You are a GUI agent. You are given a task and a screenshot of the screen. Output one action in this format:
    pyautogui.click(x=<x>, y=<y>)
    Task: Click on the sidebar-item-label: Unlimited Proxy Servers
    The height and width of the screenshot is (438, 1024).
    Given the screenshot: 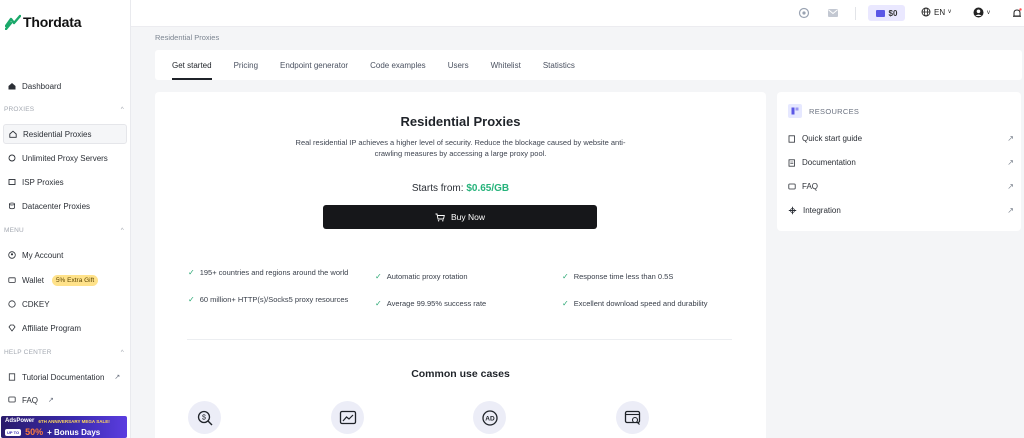 What is the action you would take?
    pyautogui.click(x=65, y=158)
    